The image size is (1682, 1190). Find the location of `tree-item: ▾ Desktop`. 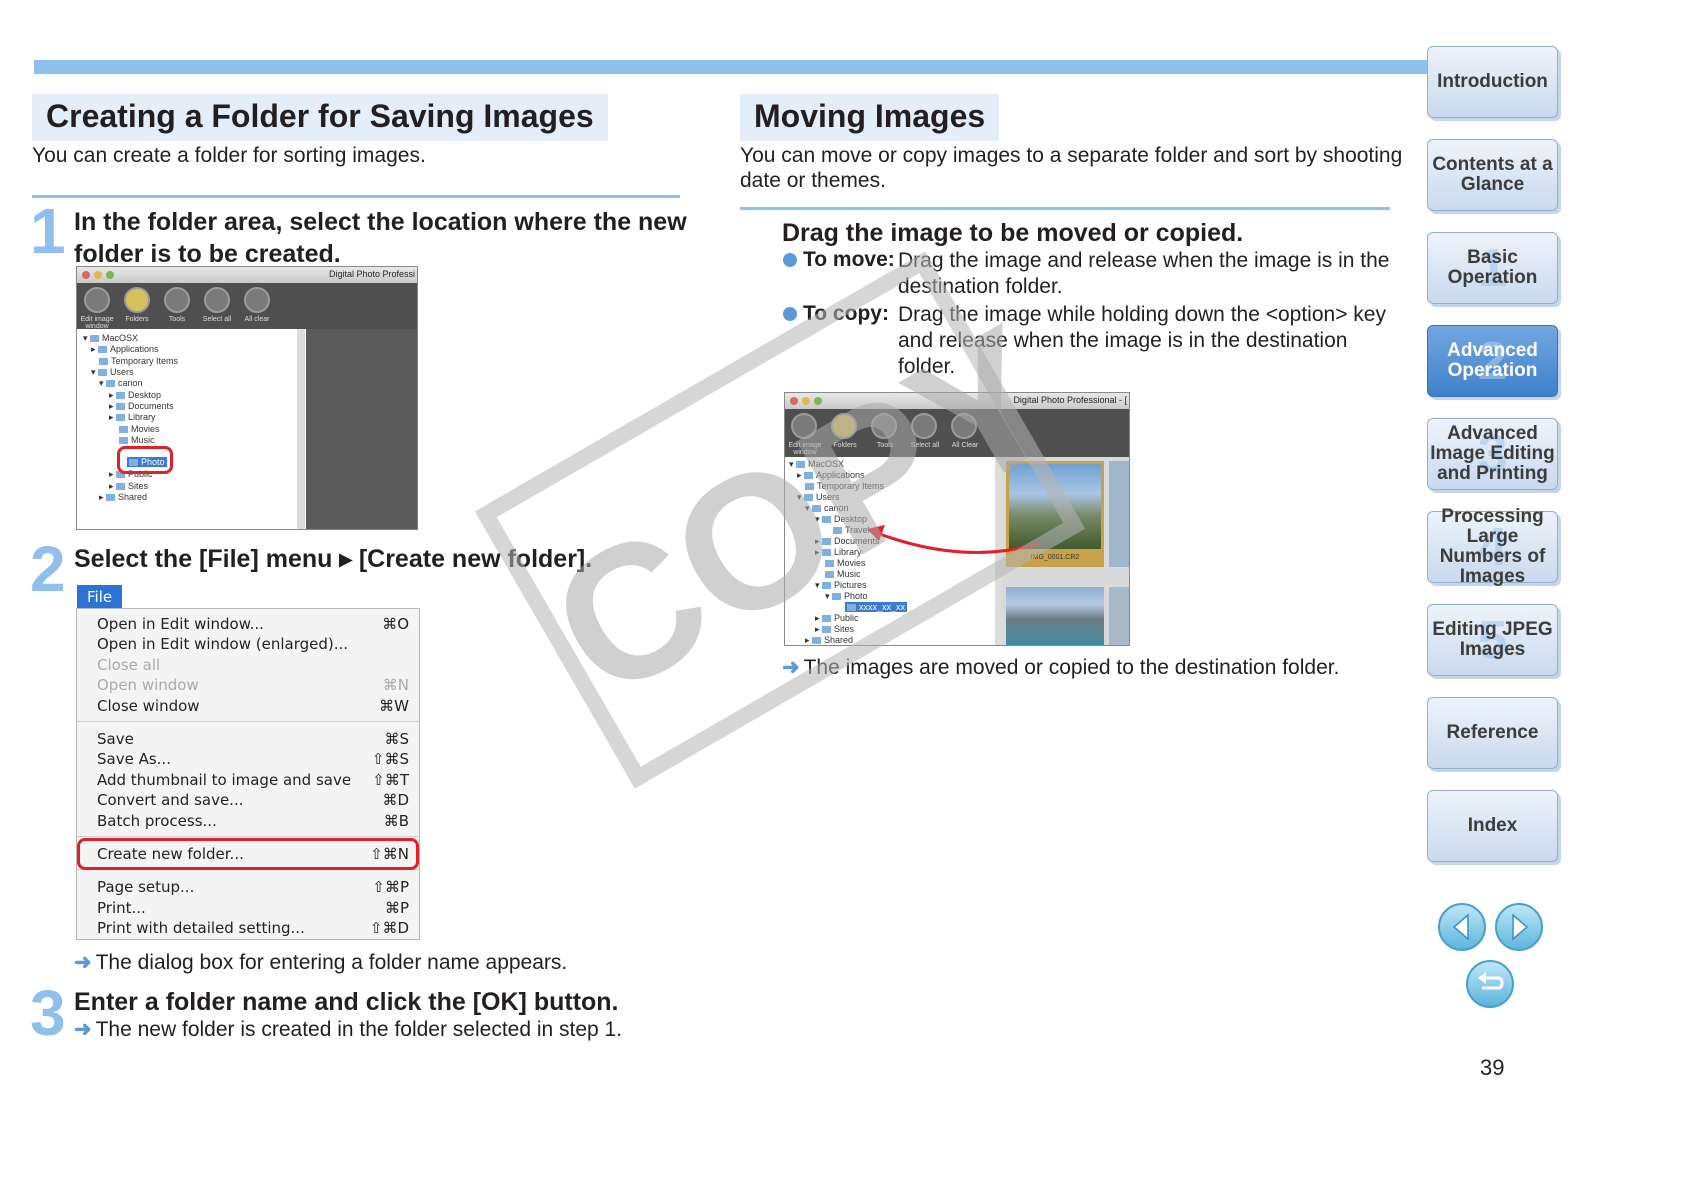

tree-item: ▾ Desktop is located at coordinates (841, 519).